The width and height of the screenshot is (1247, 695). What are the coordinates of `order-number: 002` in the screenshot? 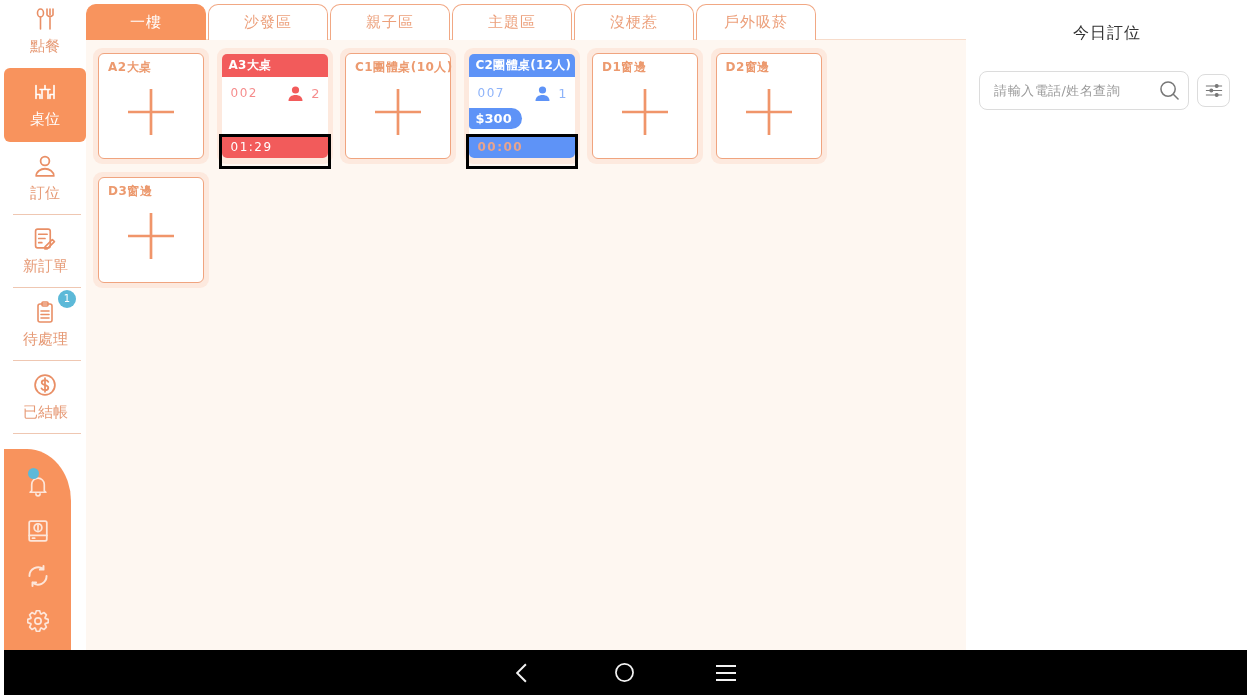 It's located at (244, 93).